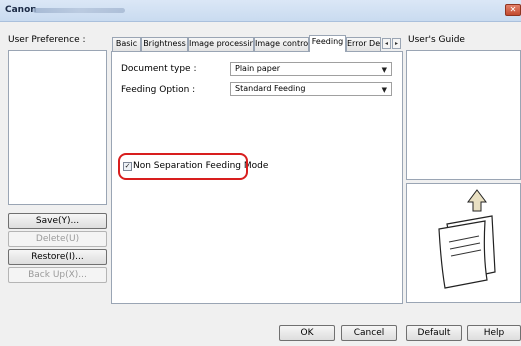  I want to click on feeding-illustration-pane, so click(463, 243).